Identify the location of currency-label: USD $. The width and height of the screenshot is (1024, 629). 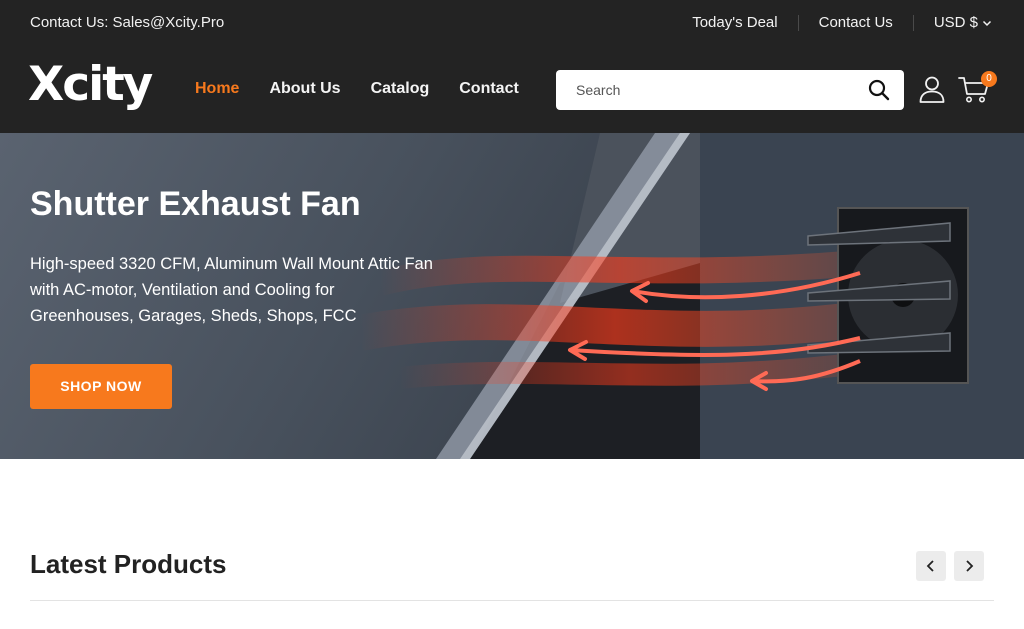
(955, 22).